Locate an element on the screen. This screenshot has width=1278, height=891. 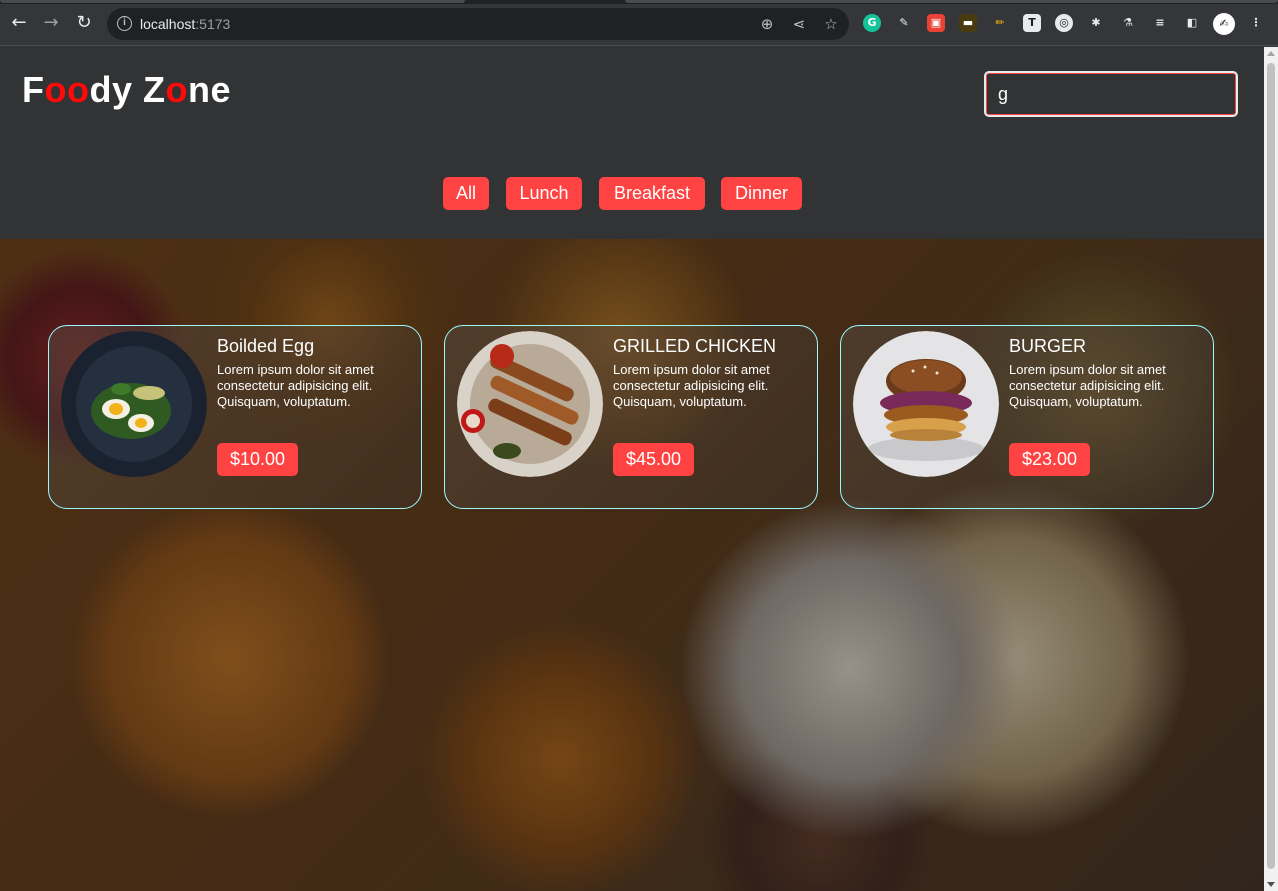
flask-icon: ⚗ is located at coordinates (1128, 23).